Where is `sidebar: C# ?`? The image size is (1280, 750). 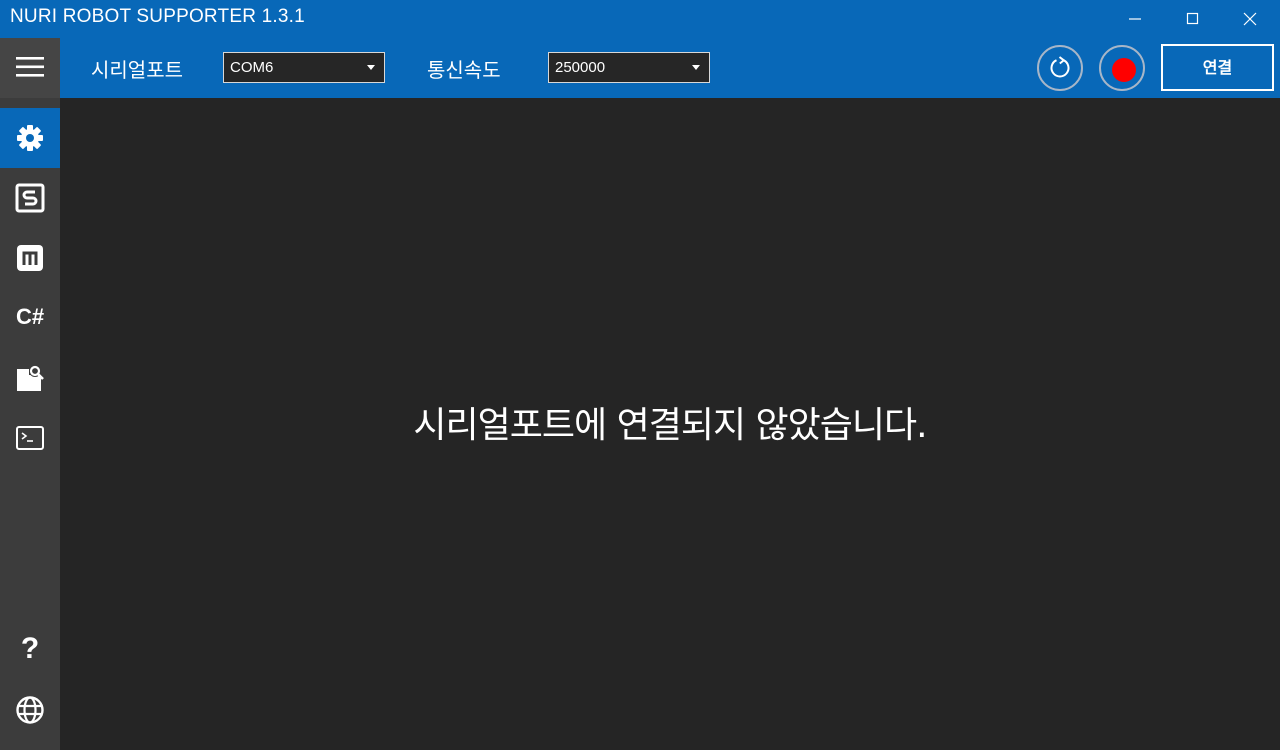 sidebar: C# ? is located at coordinates (30, 394).